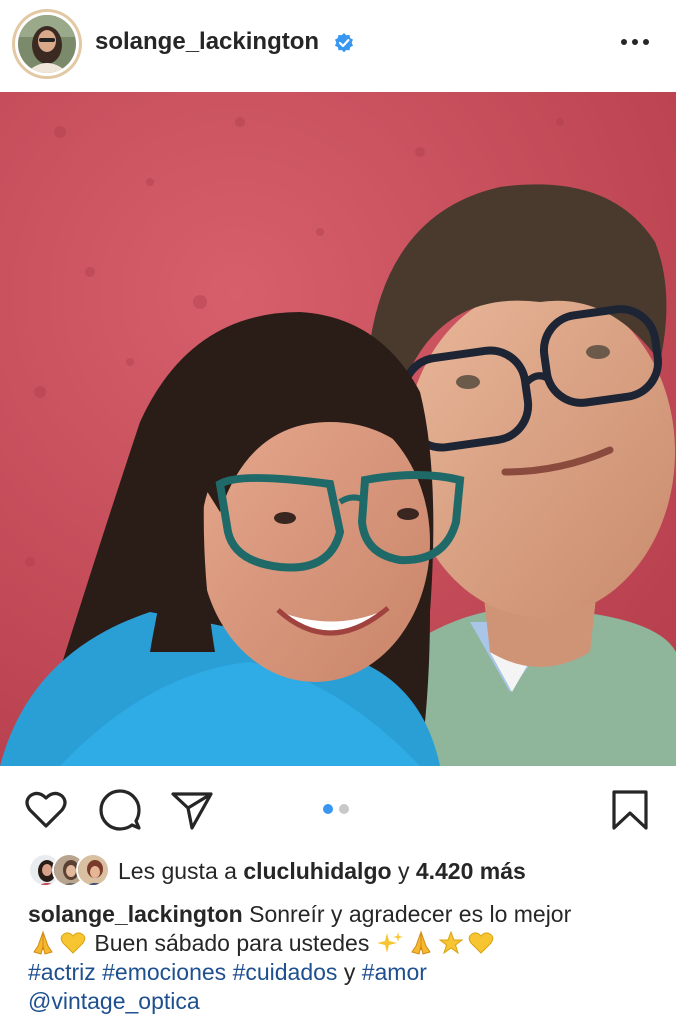 The width and height of the screenshot is (676, 1024). What do you see at coordinates (344, 809) in the screenshot?
I see `carousel-dot` at bounding box center [344, 809].